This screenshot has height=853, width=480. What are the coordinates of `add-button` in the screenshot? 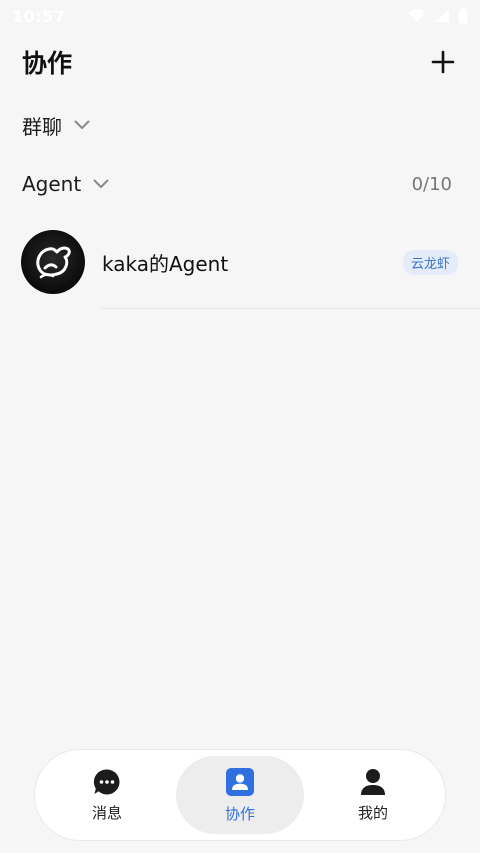 It's located at (443, 62).